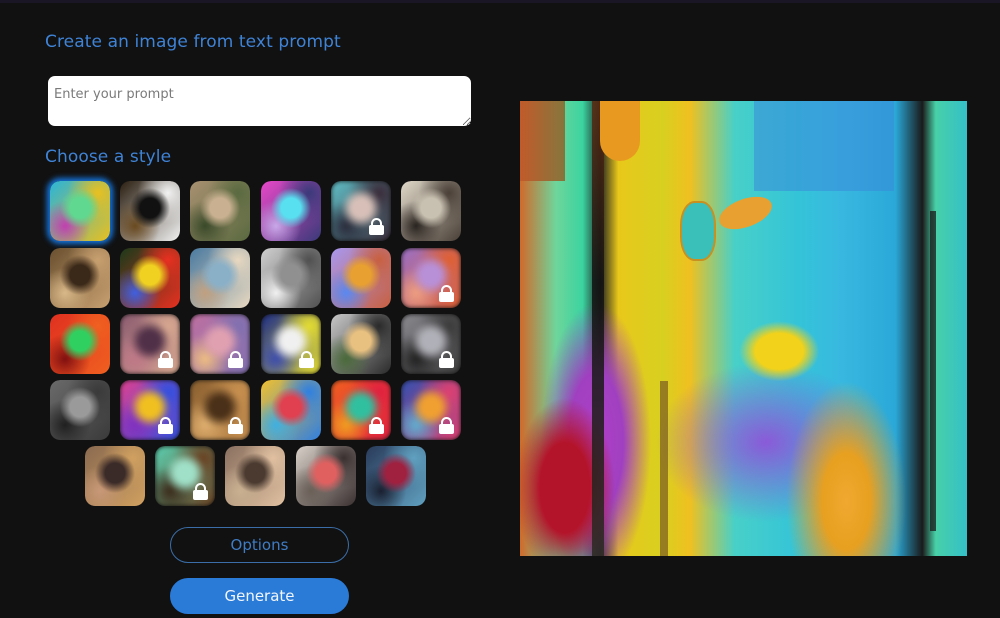 Image resolution: width=1000 pixels, height=618 pixels. Describe the element at coordinates (150, 344) in the screenshot. I see `style-tile-fantasy-woman` at that location.